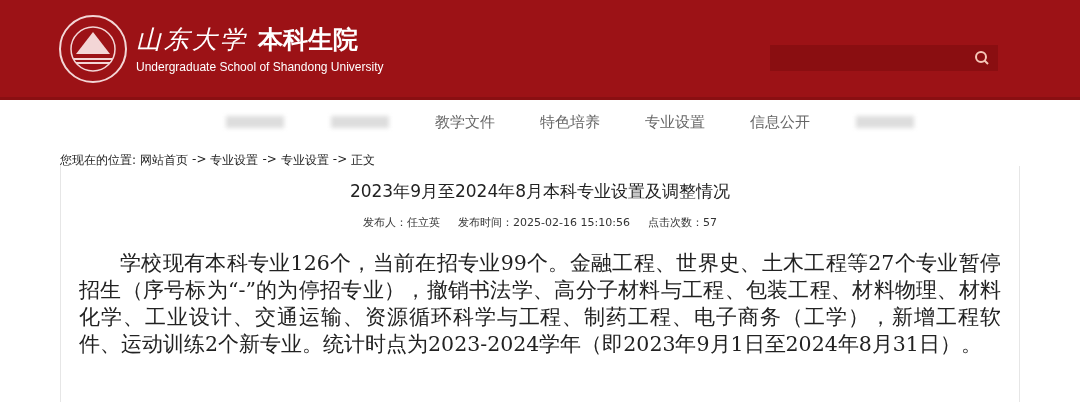 The height and width of the screenshot is (405, 1080). Describe the element at coordinates (164, 159) in the screenshot. I see `breadcrumb-link: 网站首页` at that location.